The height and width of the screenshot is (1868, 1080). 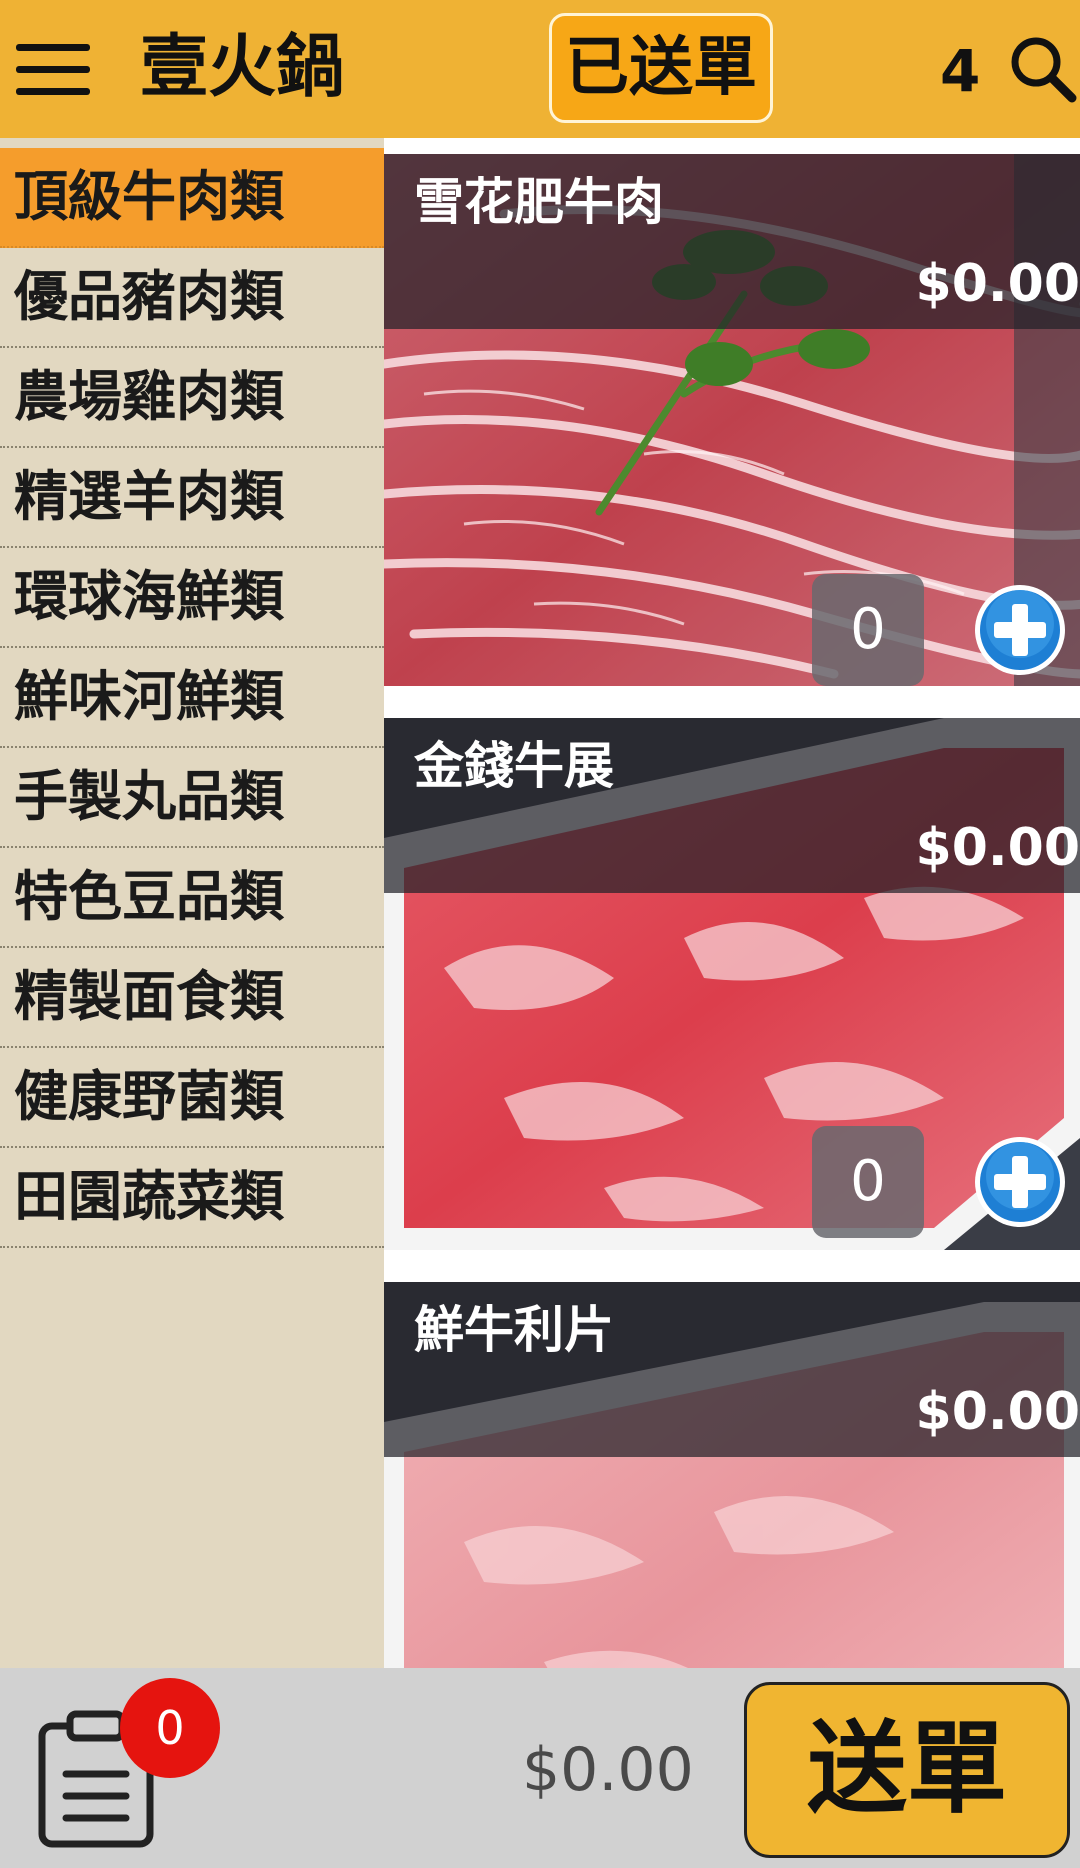 I want to click on product-name: 雪花肥牛肉, so click(x=539, y=202).